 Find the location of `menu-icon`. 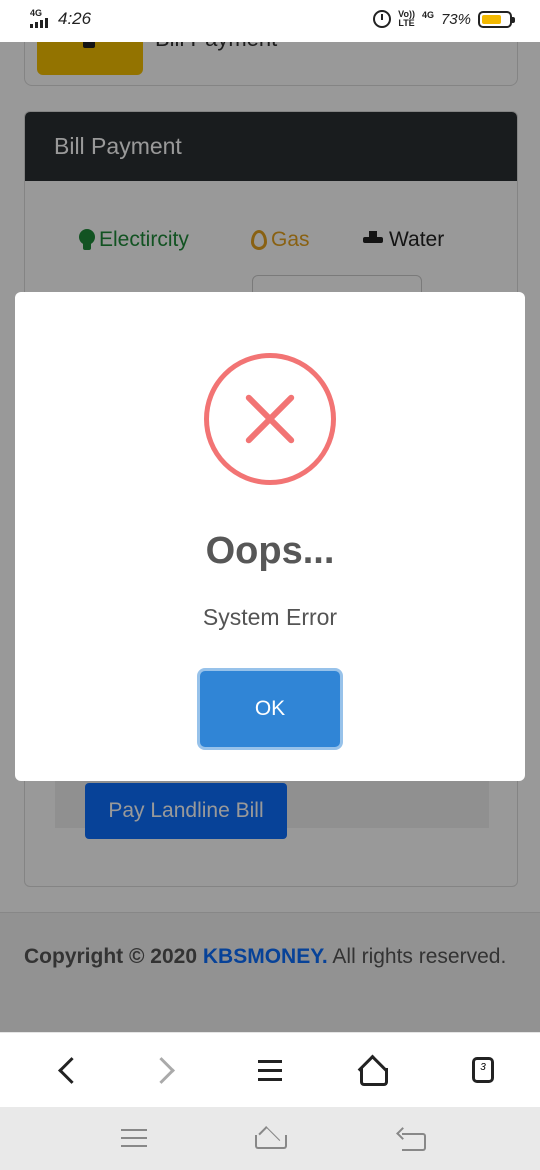

menu-icon is located at coordinates (270, 1071).